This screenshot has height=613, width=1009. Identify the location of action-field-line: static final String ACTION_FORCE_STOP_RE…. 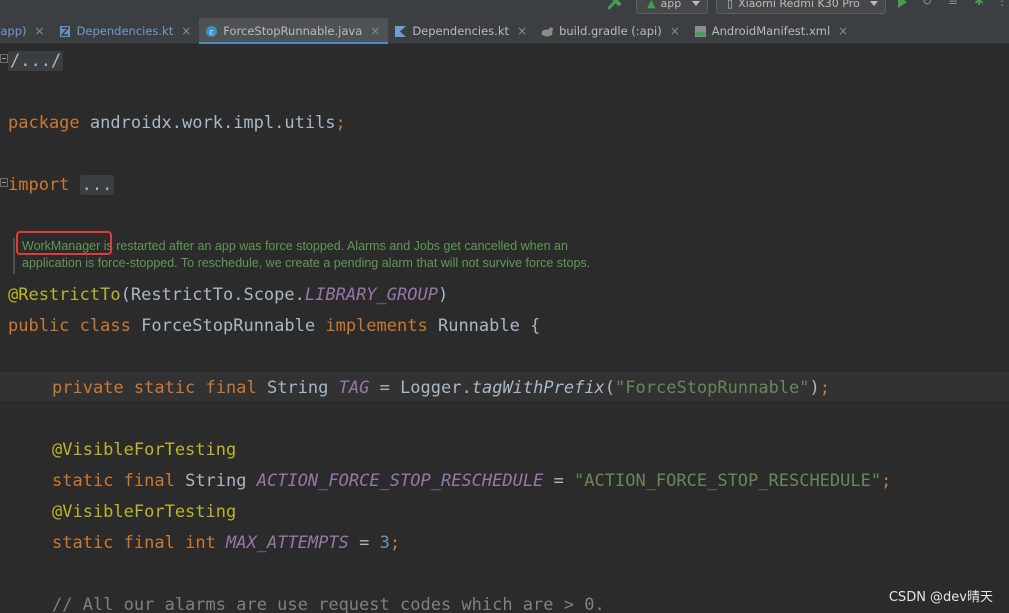
(472, 481).